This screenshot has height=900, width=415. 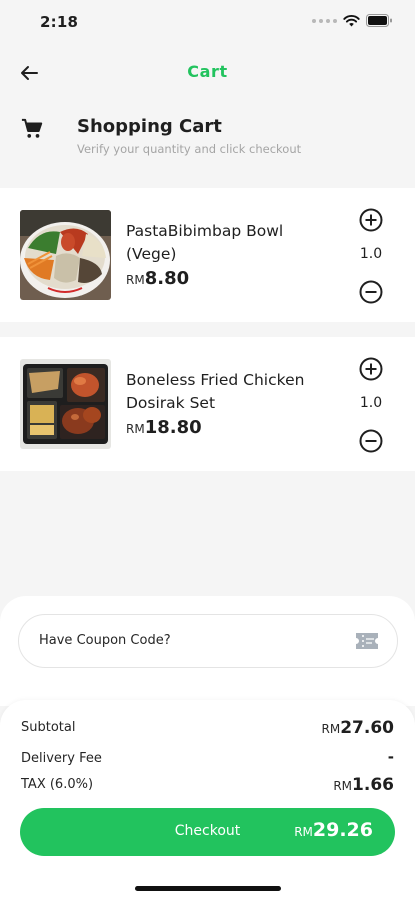 I want to click on subtotal-value: RM 27.60, so click(x=358, y=728).